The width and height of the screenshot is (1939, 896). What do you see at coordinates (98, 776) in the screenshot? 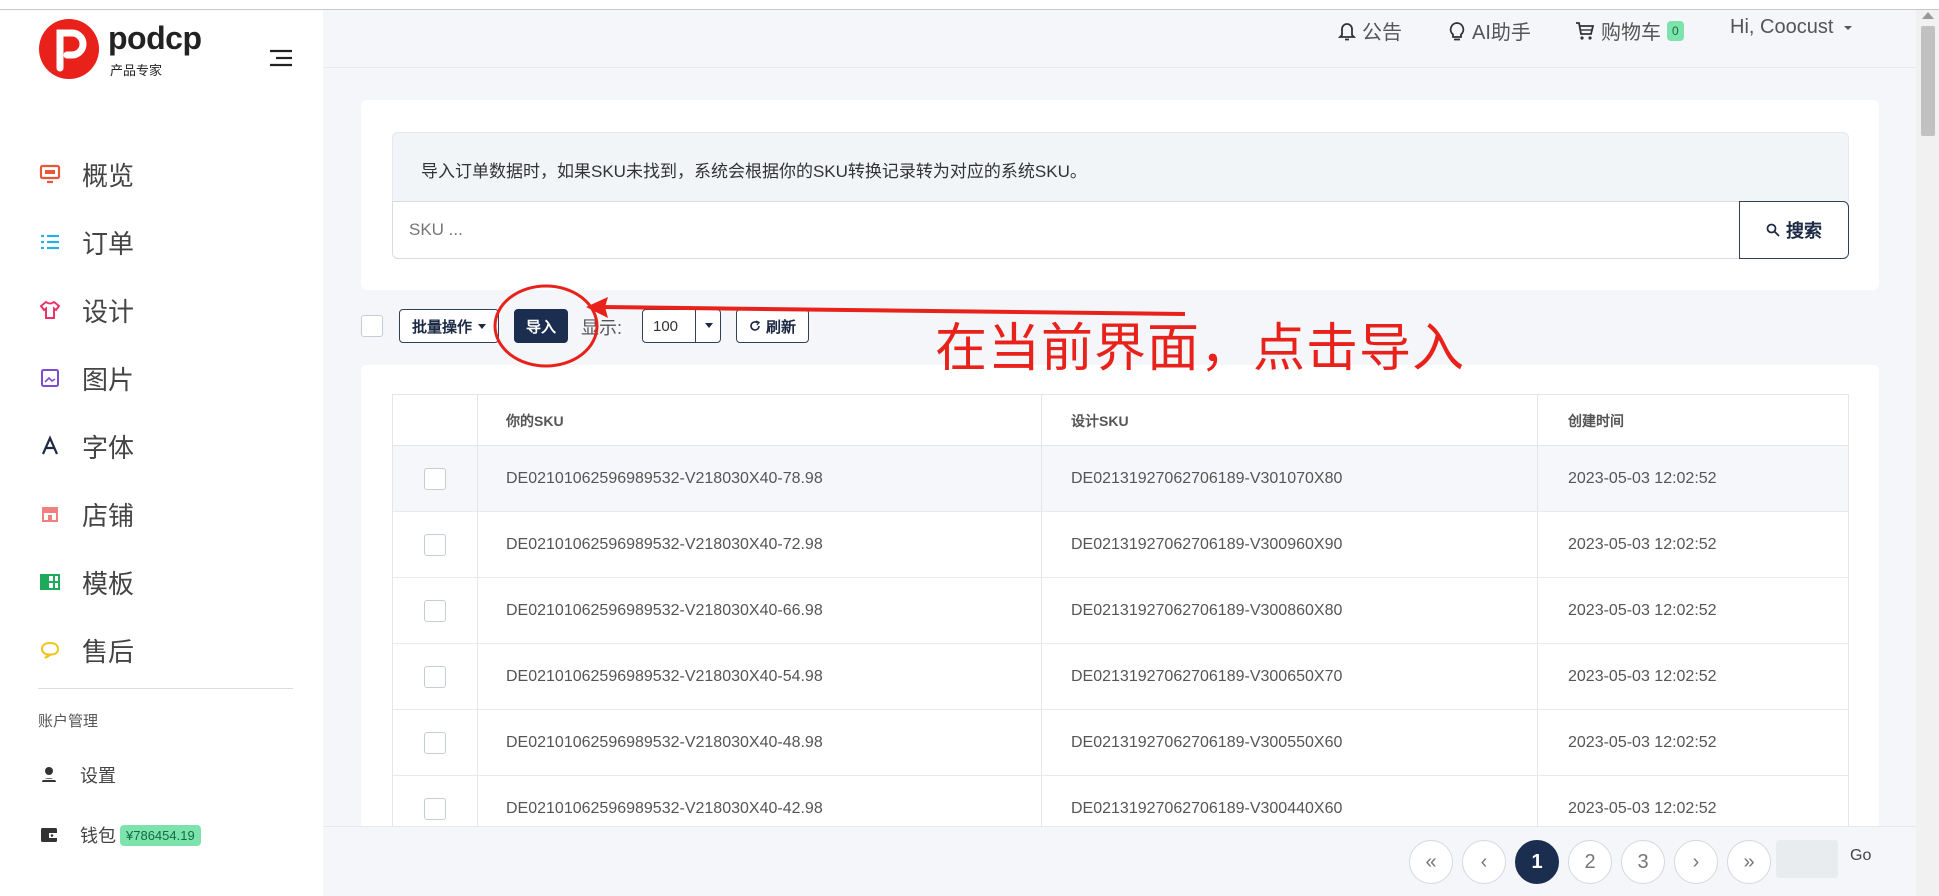
I see `settings-label: 设置` at bounding box center [98, 776].